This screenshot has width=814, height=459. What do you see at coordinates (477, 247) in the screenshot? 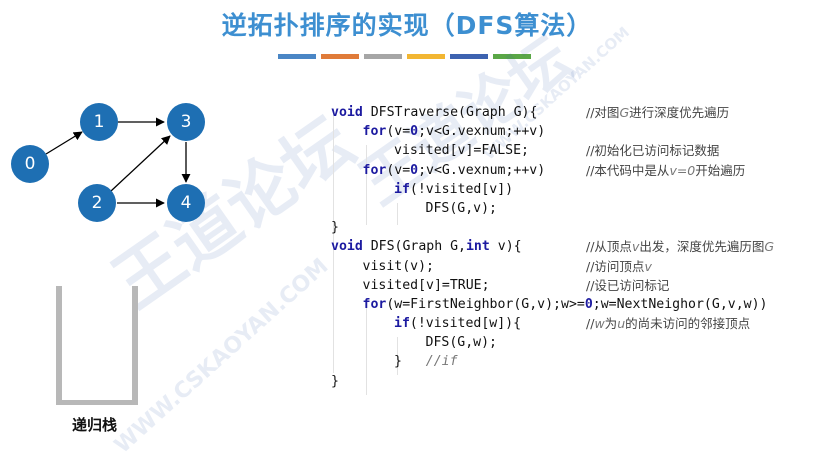
I see `code-keyword: int` at bounding box center [477, 247].